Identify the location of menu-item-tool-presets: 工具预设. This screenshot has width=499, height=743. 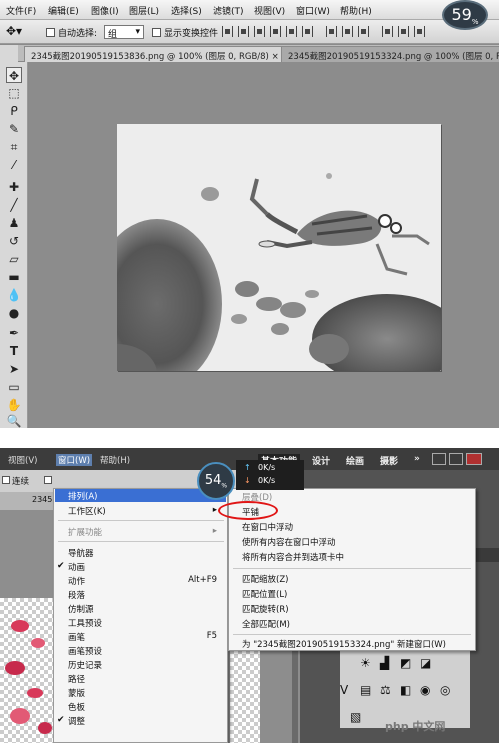
(85, 623).